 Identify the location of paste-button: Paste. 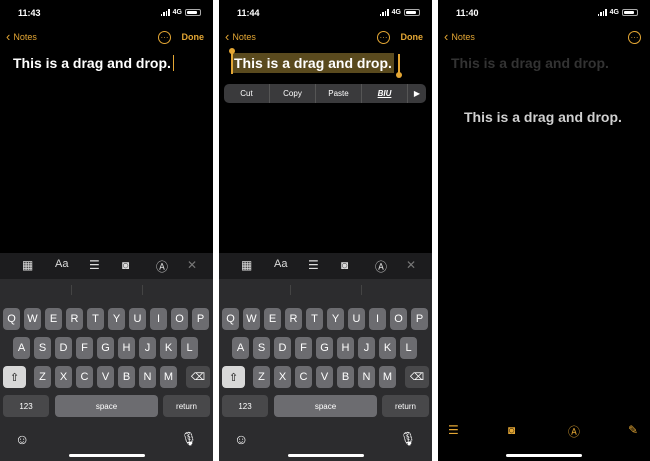
(339, 93).